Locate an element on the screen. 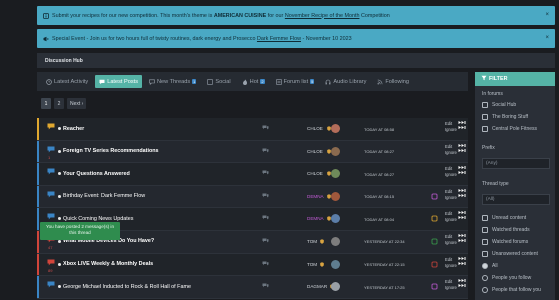 The height and width of the screenshot is (300, 559). replies-icon is located at coordinates (265, 217).